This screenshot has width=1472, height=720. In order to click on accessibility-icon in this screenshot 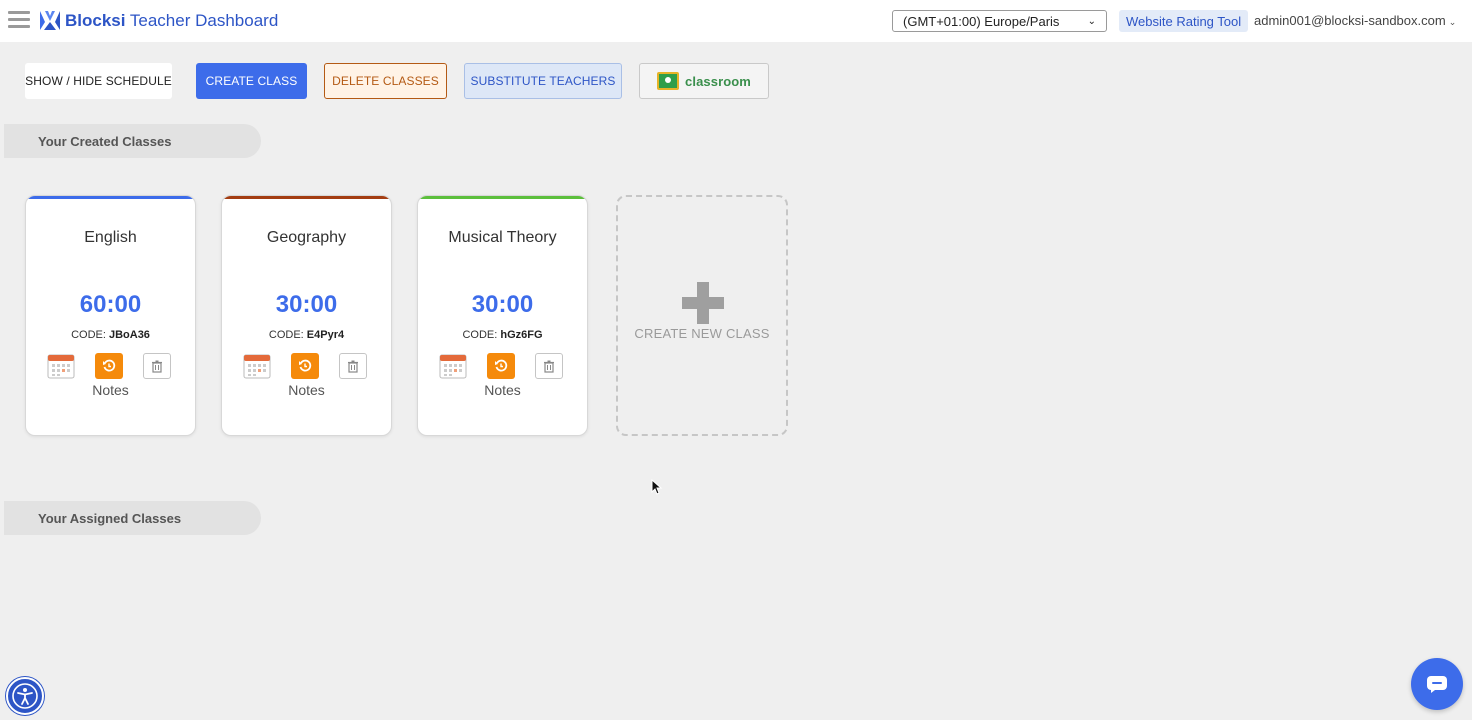, I will do `click(25, 696)`.